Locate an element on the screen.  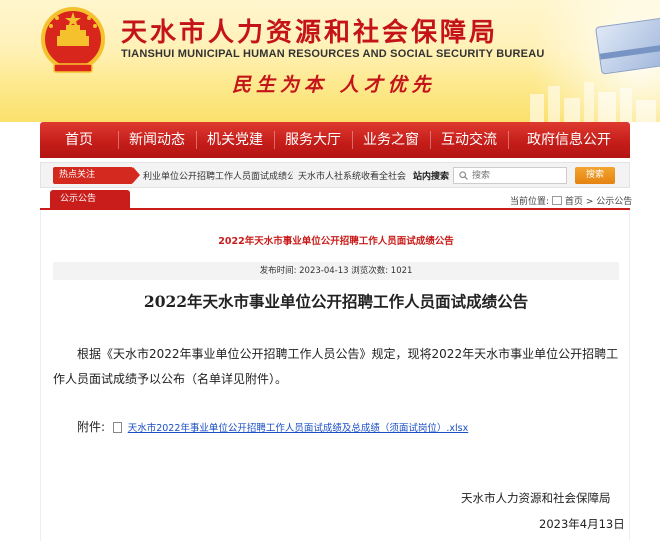
file-icon is located at coordinates (117, 427).